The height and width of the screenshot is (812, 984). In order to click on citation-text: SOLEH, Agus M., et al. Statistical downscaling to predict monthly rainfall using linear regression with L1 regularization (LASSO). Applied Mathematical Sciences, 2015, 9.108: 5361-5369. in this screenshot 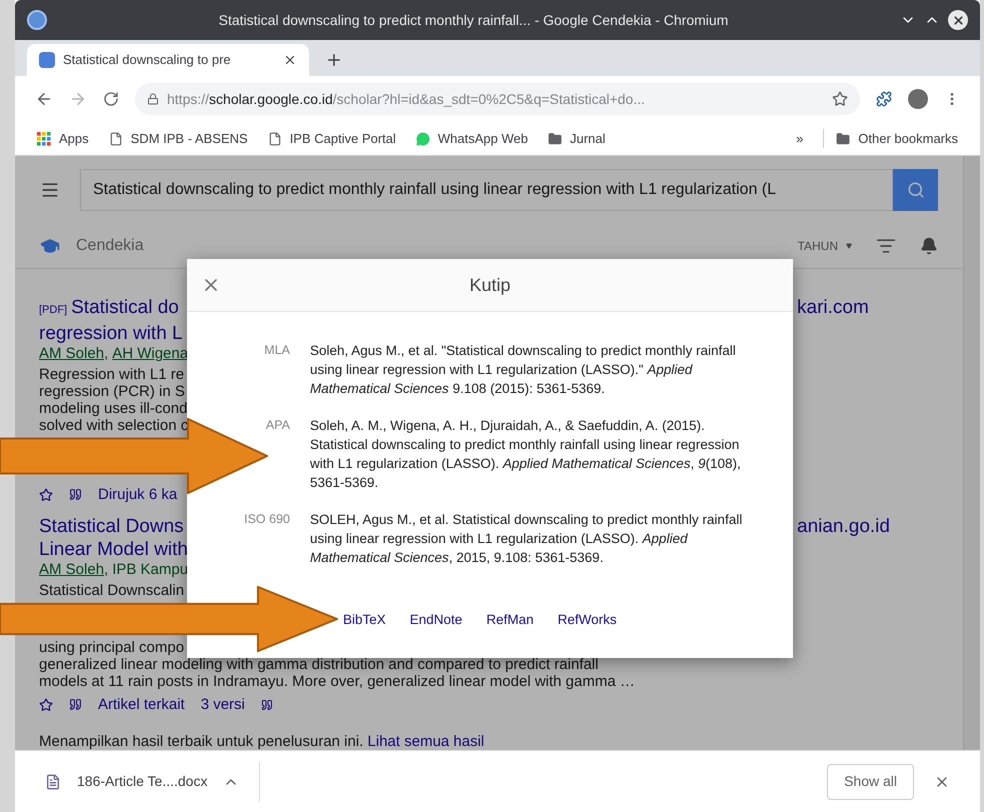, I will do `click(530, 538)`.